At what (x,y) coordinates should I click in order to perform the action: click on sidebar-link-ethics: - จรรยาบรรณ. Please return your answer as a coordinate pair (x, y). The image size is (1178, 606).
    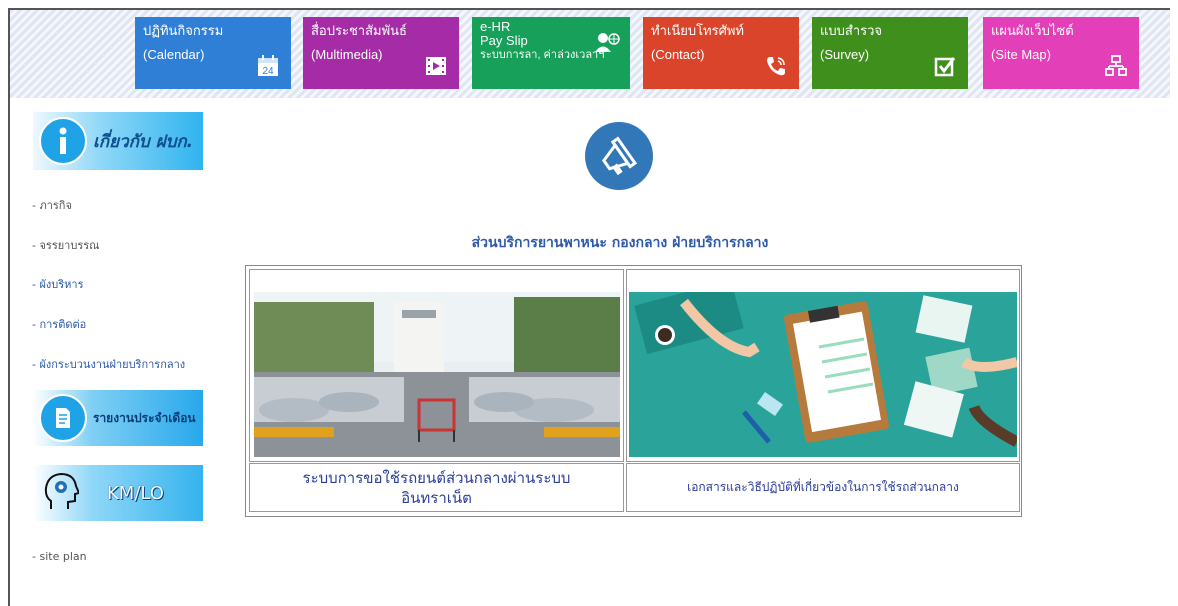
    Looking at the image, I should click on (65, 245).